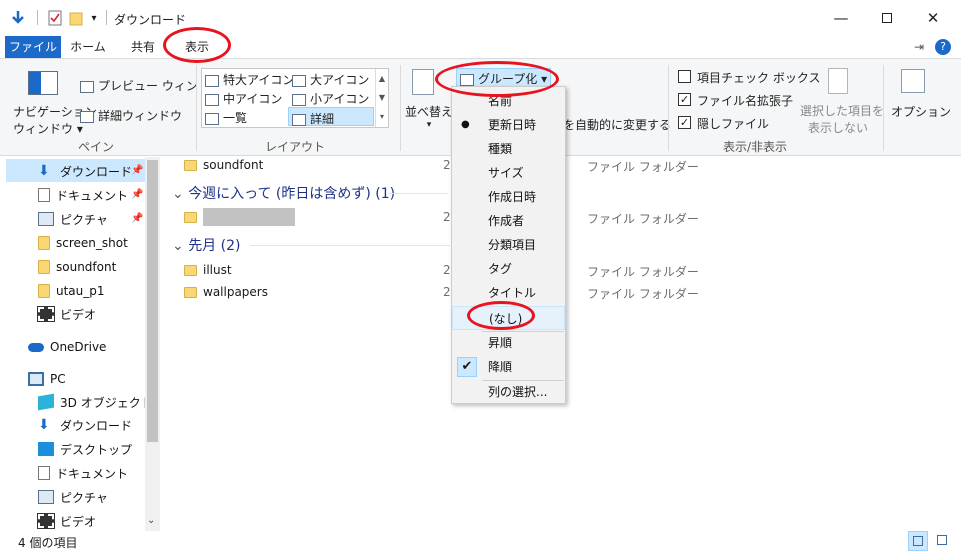 The image size is (961, 559). I want to click on layout-group-label: レイアウト, so click(294, 147).